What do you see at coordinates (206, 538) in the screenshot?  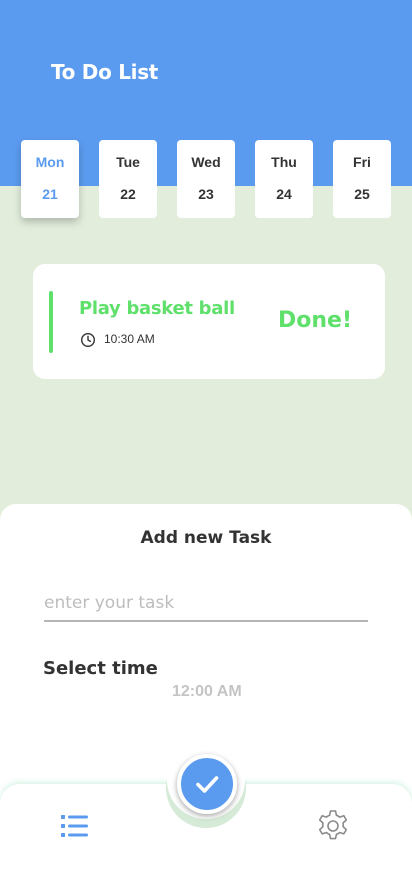 I see `panel-title: Add new Task` at bounding box center [206, 538].